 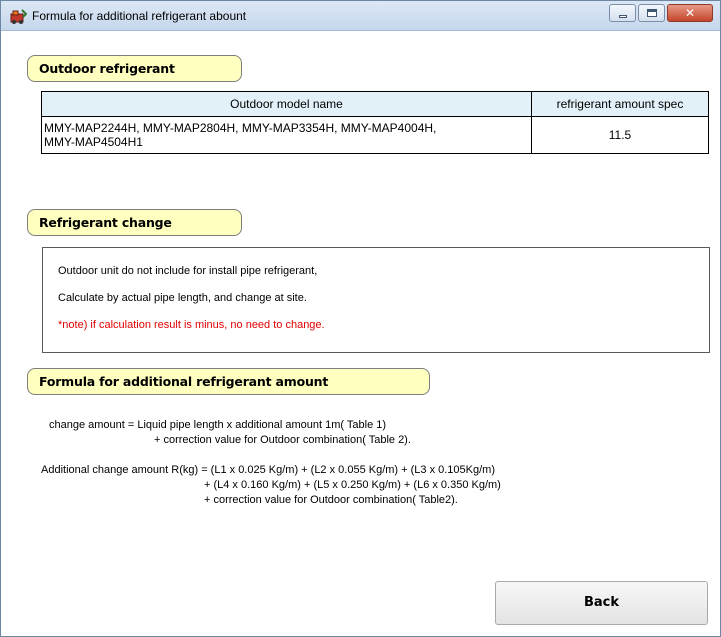 I want to click on column-header-model: Outdoor model name, so click(x=286, y=104).